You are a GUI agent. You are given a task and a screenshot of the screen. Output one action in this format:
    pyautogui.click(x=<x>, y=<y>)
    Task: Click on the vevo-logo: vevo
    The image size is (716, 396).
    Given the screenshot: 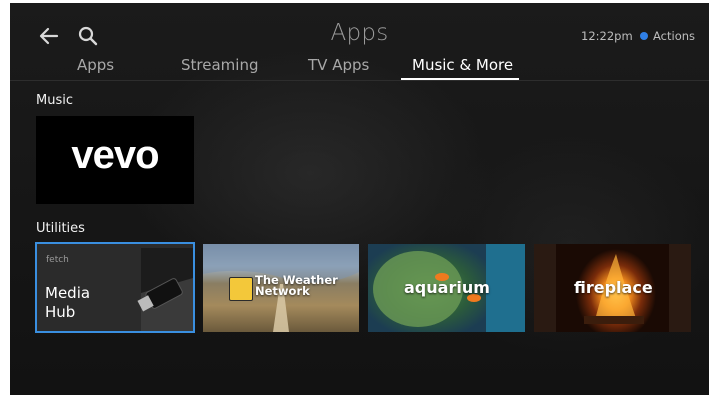 What is the action you would take?
    pyautogui.click(x=115, y=155)
    